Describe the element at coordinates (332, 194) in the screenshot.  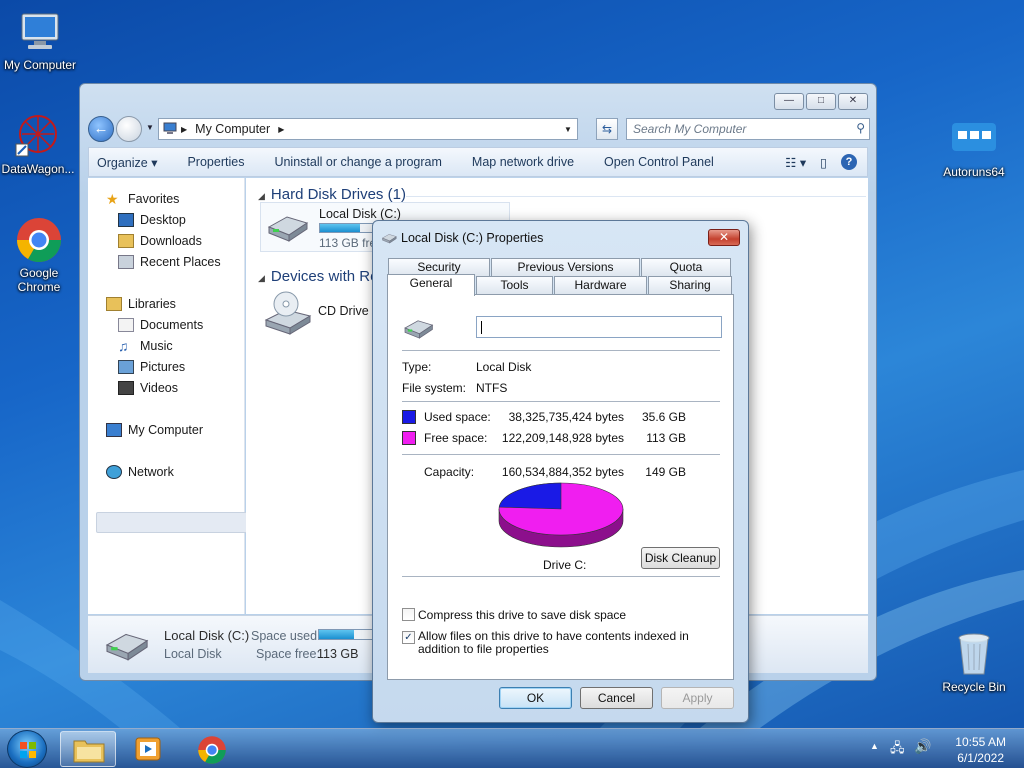
I see `group-header-hard-disk: ◢ Hard Disk Drives (1)` at that location.